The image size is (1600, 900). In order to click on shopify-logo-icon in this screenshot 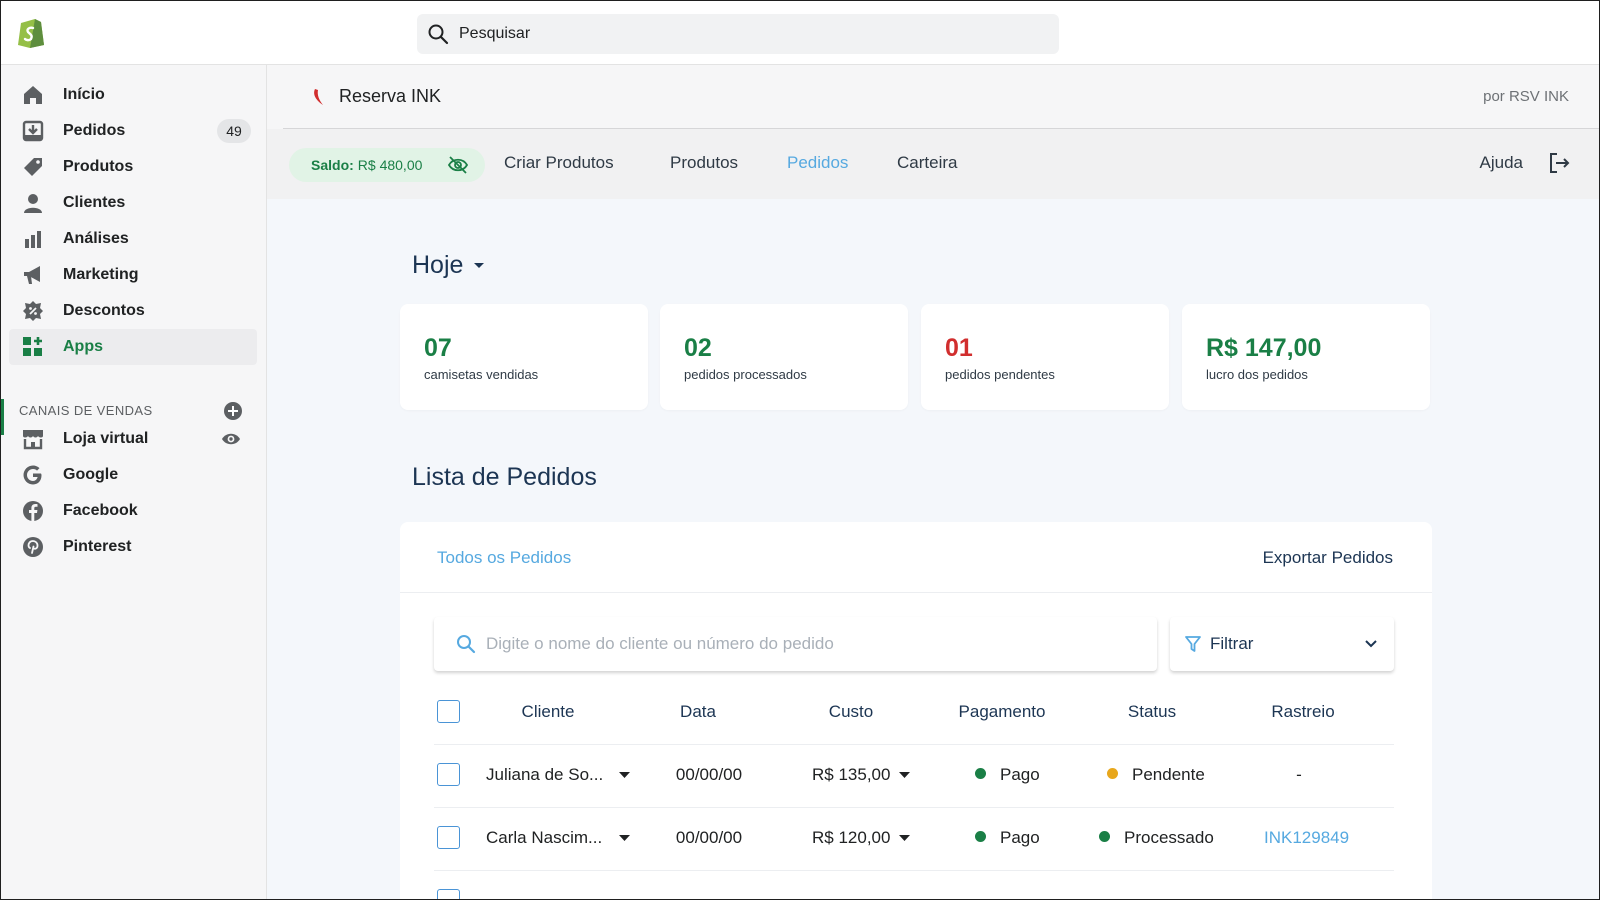, I will do `click(31, 32)`.